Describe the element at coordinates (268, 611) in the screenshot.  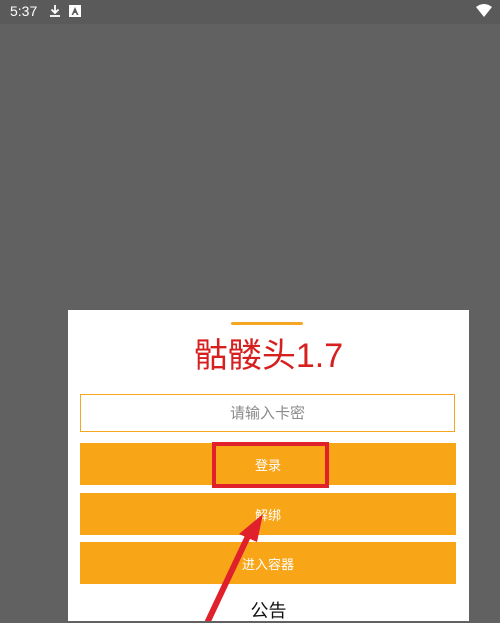
I see `notice-label: 公告` at that location.